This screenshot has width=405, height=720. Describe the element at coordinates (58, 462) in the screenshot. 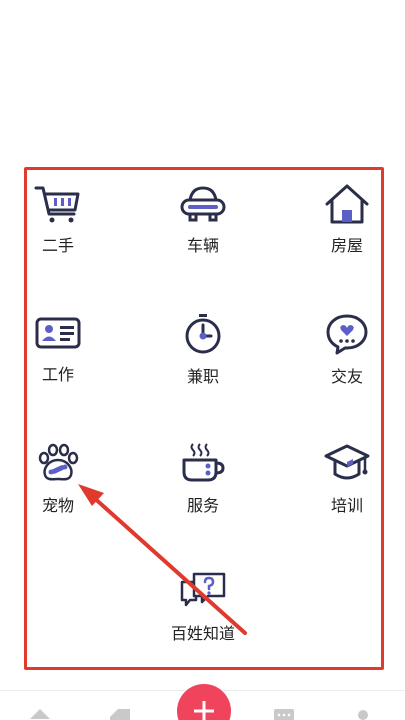

I see `paw-icon` at that location.